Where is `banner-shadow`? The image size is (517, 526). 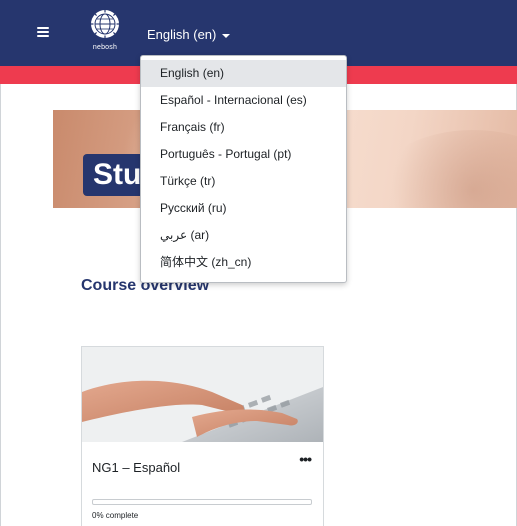 banner-shadow is located at coordinates (445, 169).